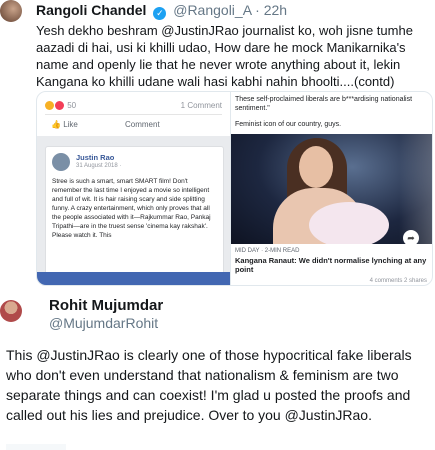 Image resolution: width=435 pixels, height=450 pixels. What do you see at coordinates (36, 447) in the screenshot?
I see `tweet-footer` at bounding box center [36, 447].